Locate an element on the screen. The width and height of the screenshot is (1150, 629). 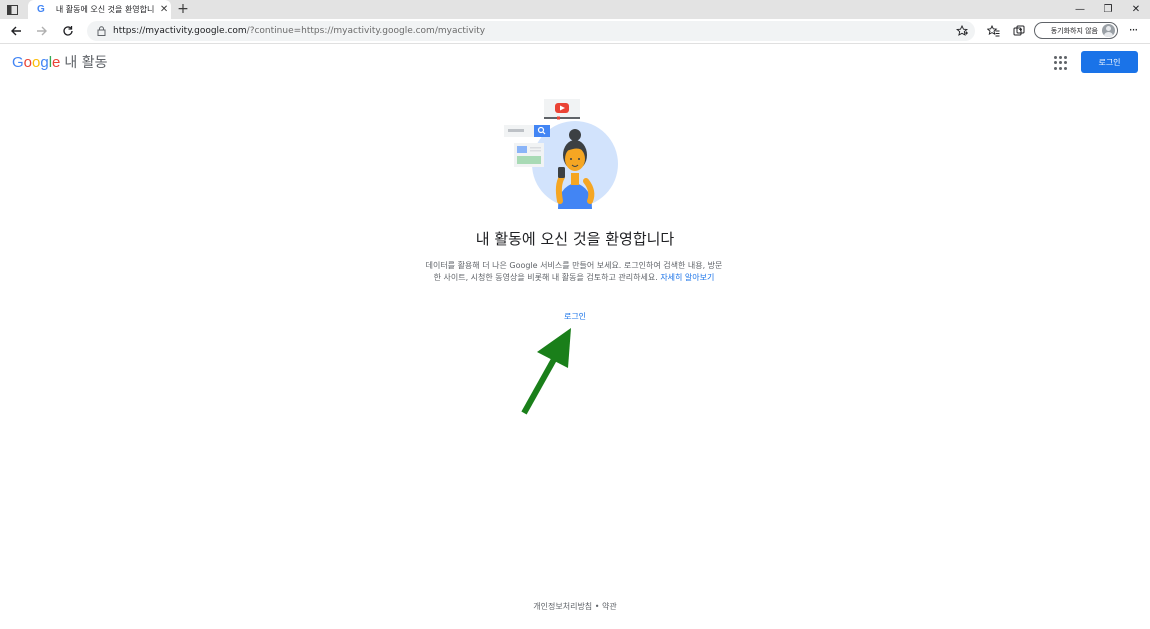
back-arrow-icon is located at coordinates (16, 31).